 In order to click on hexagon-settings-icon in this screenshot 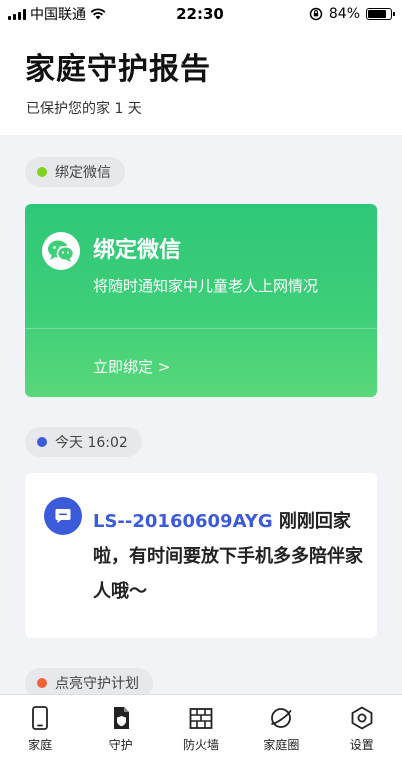, I will do `click(362, 718)`.